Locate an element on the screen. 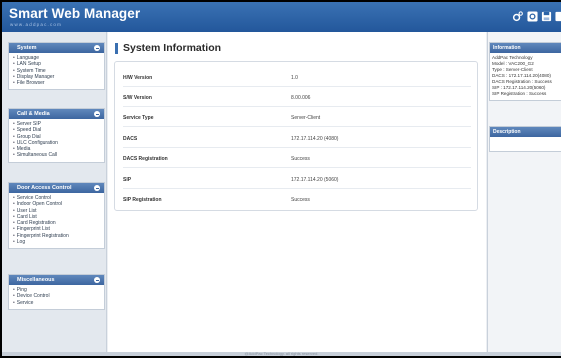 The height and width of the screenshot is (358, 561). section-title: Door Access Control is located at coordinates (44, 188).